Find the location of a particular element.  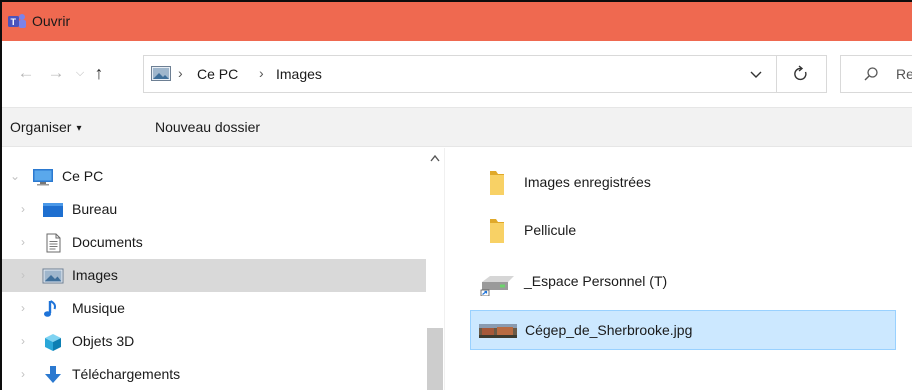

tree-item-objets-3d: › Objets 3D is located at coordinates (214, 341).